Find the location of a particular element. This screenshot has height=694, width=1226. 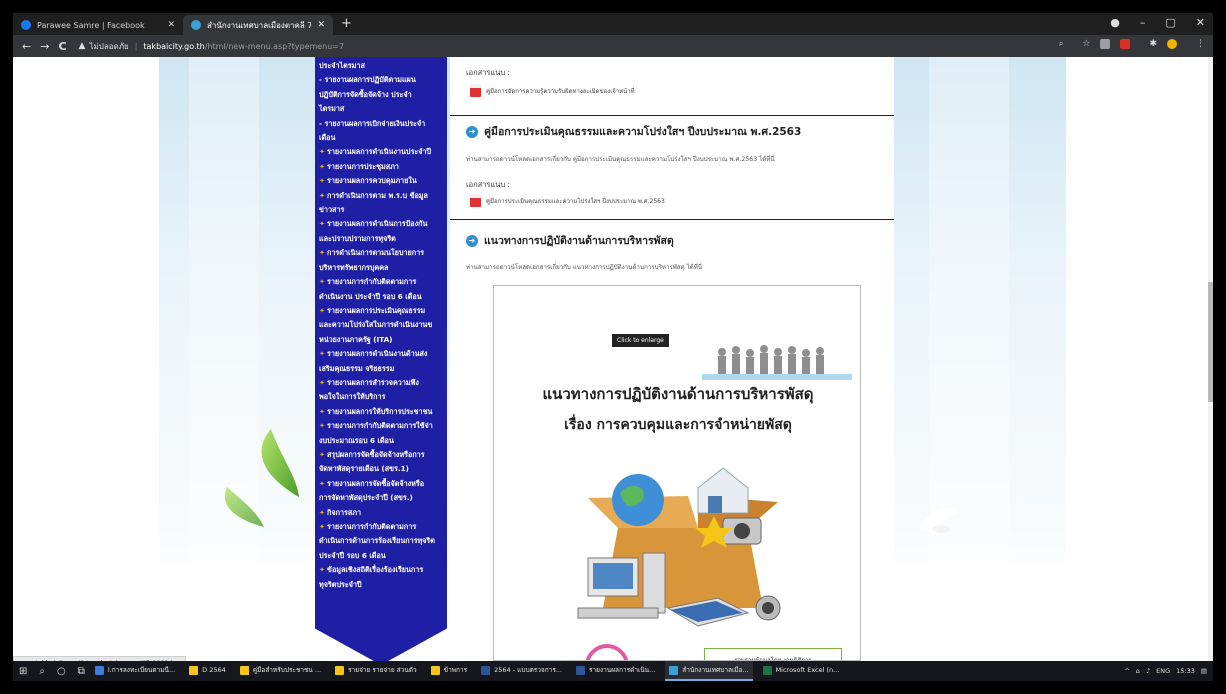

side-menu-item: ทุจริตประจำปี is located at coordinates (381, 585).